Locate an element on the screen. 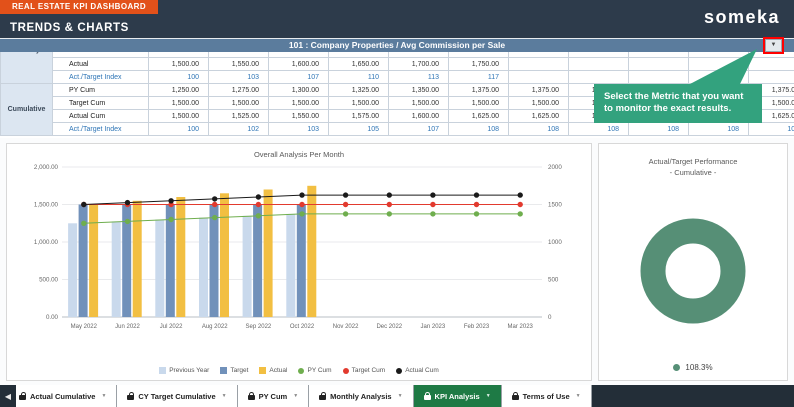 The image size is (794, 407). svg-text: May 2022 is located at coordinates (84, 327).